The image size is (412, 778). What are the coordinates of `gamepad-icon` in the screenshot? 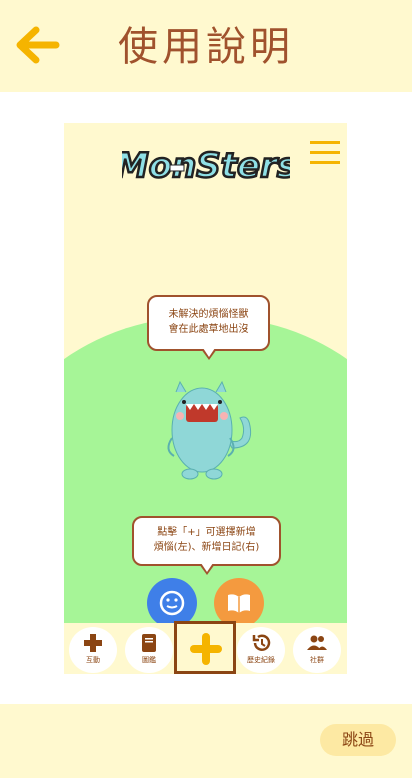 It's located at (93, 643).